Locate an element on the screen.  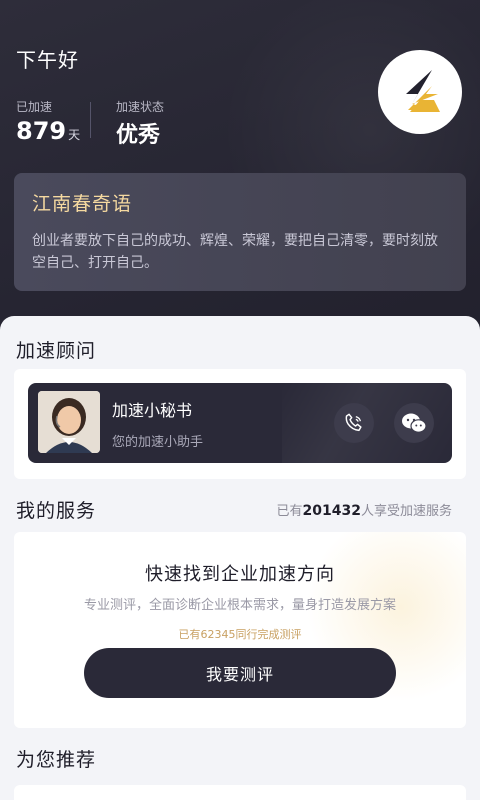
greeting-text: 下午好 is located at coordinates (47, 60).